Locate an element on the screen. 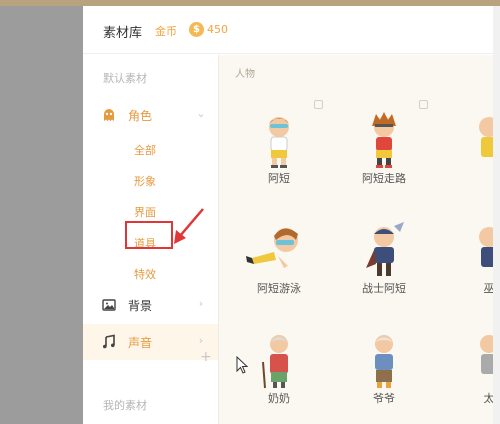  coin-count: 450 is located at coordinates (217, 29).